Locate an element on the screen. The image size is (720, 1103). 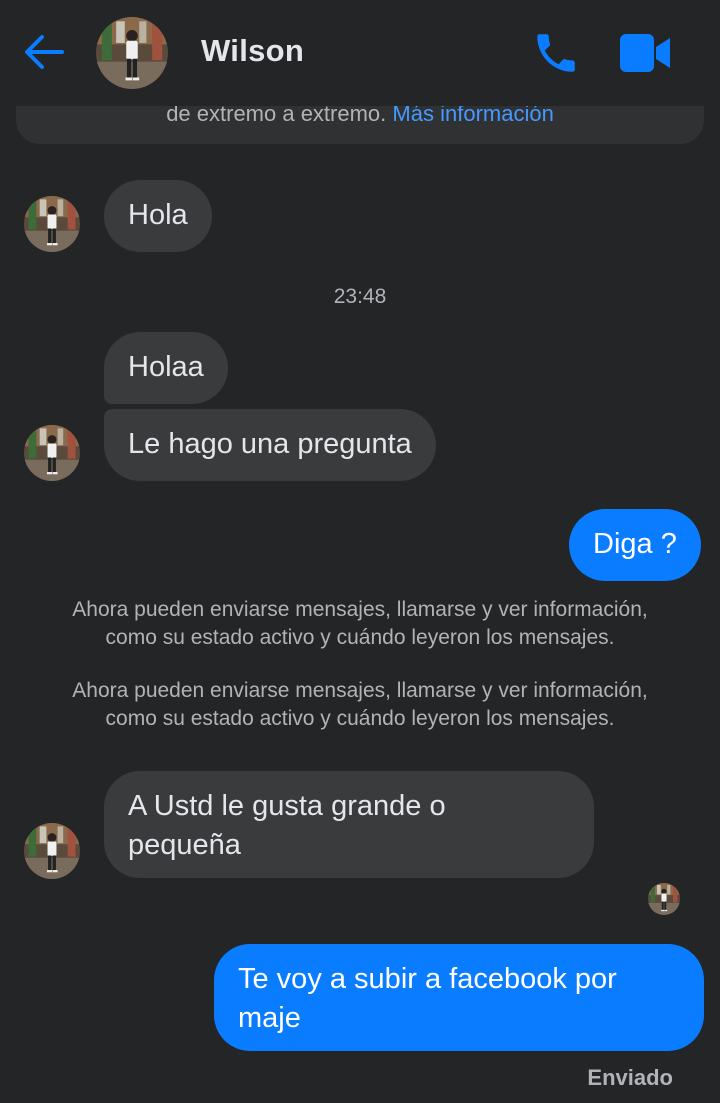
video-call-button is located at coordinates (645, 53).